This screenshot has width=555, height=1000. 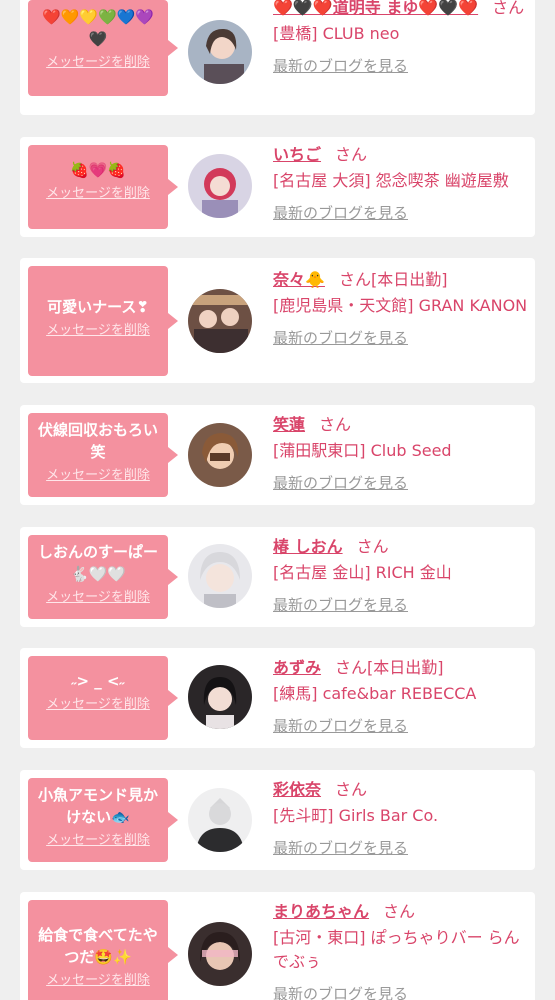 What do you see at coordinates (362, 572) in the screenshot?
I see `shop-label: [名古屋 金山] RICH 金山` at bounding box center [362, 572].